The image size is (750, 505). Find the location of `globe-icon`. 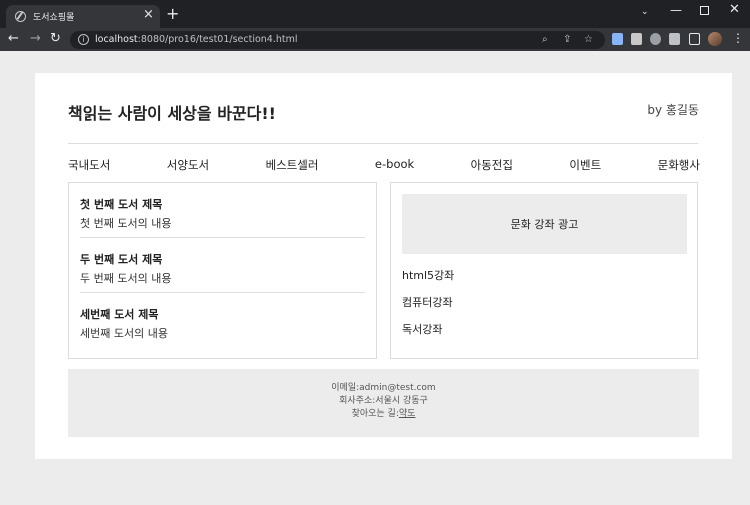

globe-icon is located at coordinates (20, 16).